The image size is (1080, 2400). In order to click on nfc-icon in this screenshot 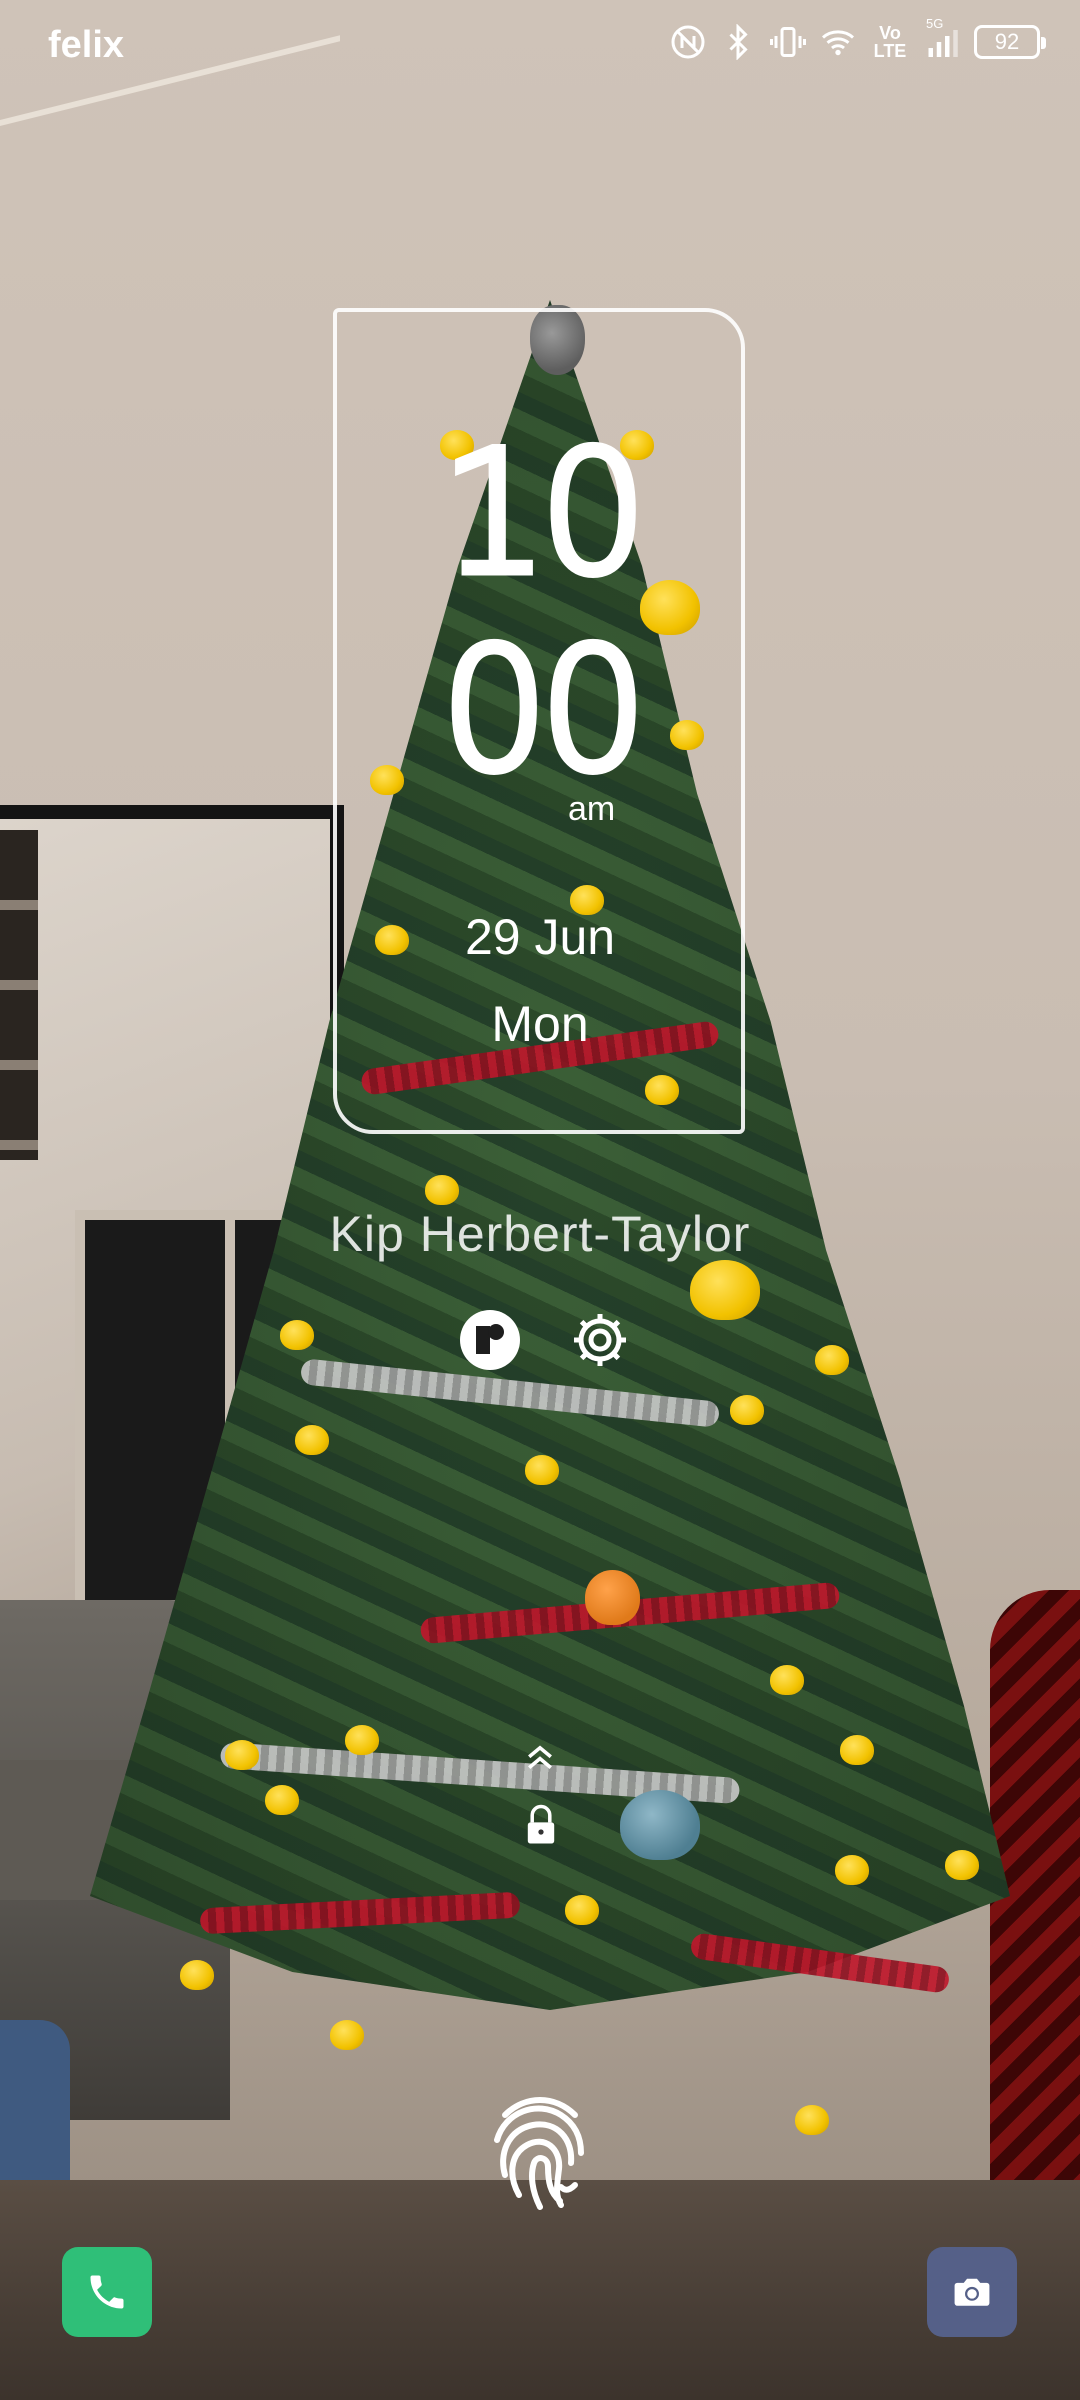, I will do `click(688, 42)`.